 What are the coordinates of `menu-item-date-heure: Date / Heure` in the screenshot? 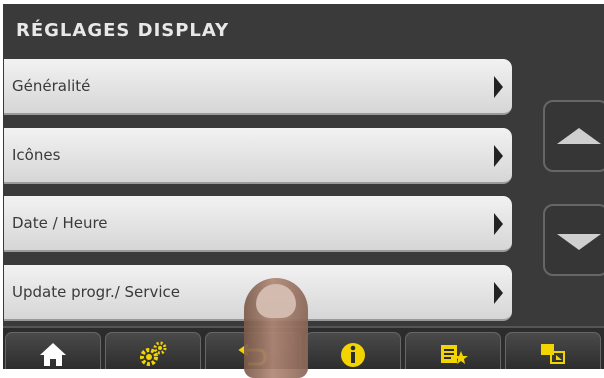 It's located at (258, 224).